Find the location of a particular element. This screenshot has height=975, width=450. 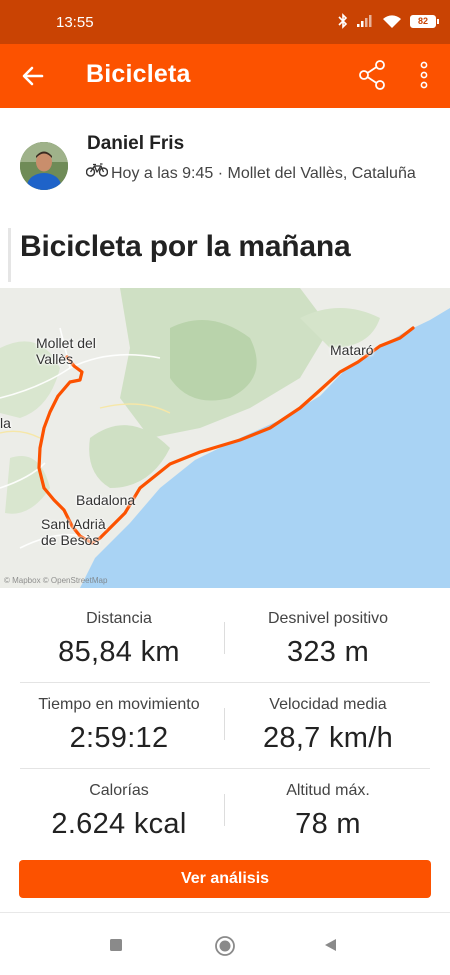

bluetooth-icon is located at coordinates (343, 21).